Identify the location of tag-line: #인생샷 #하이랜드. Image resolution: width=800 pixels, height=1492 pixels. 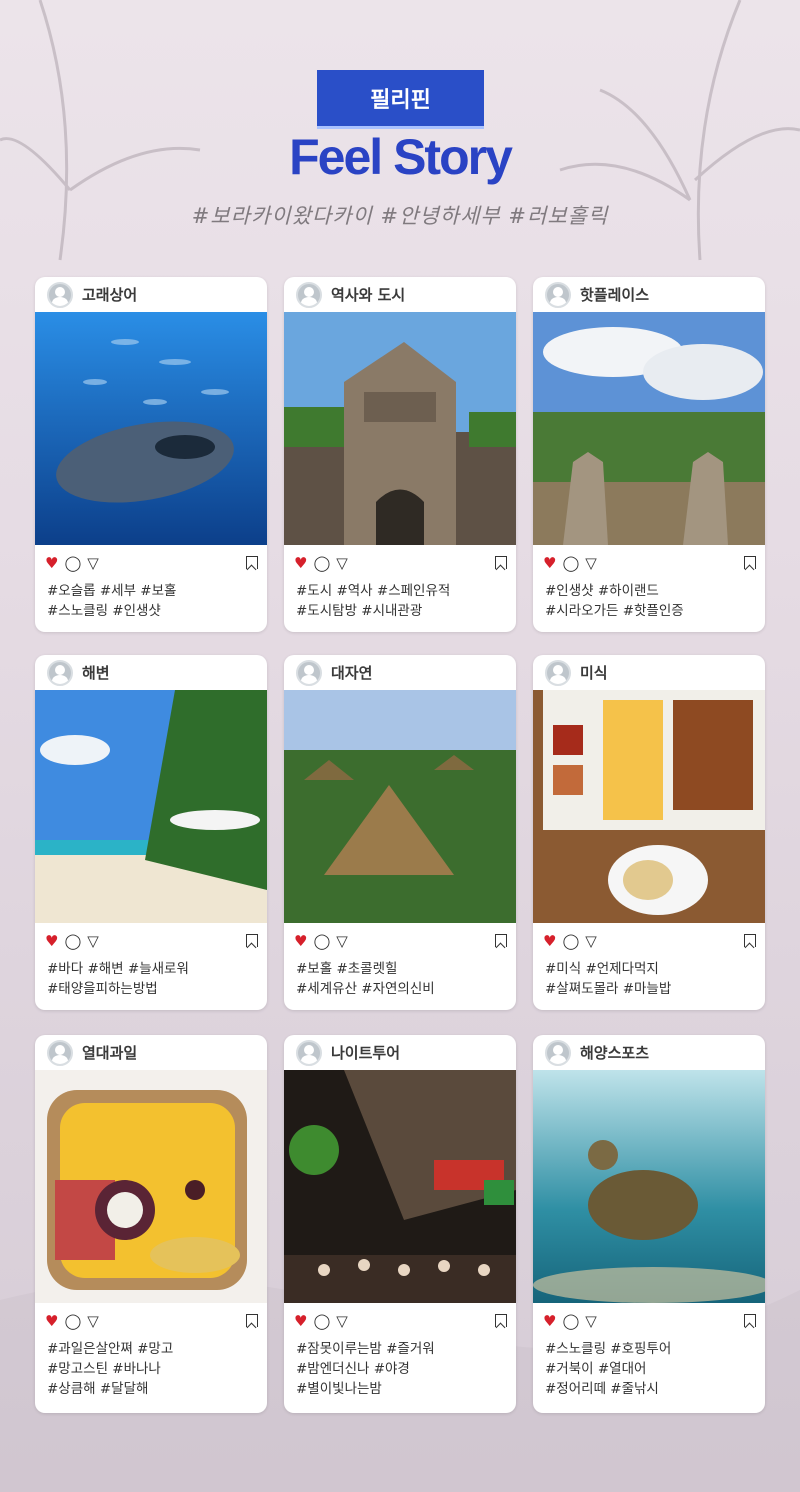
(602, 591).